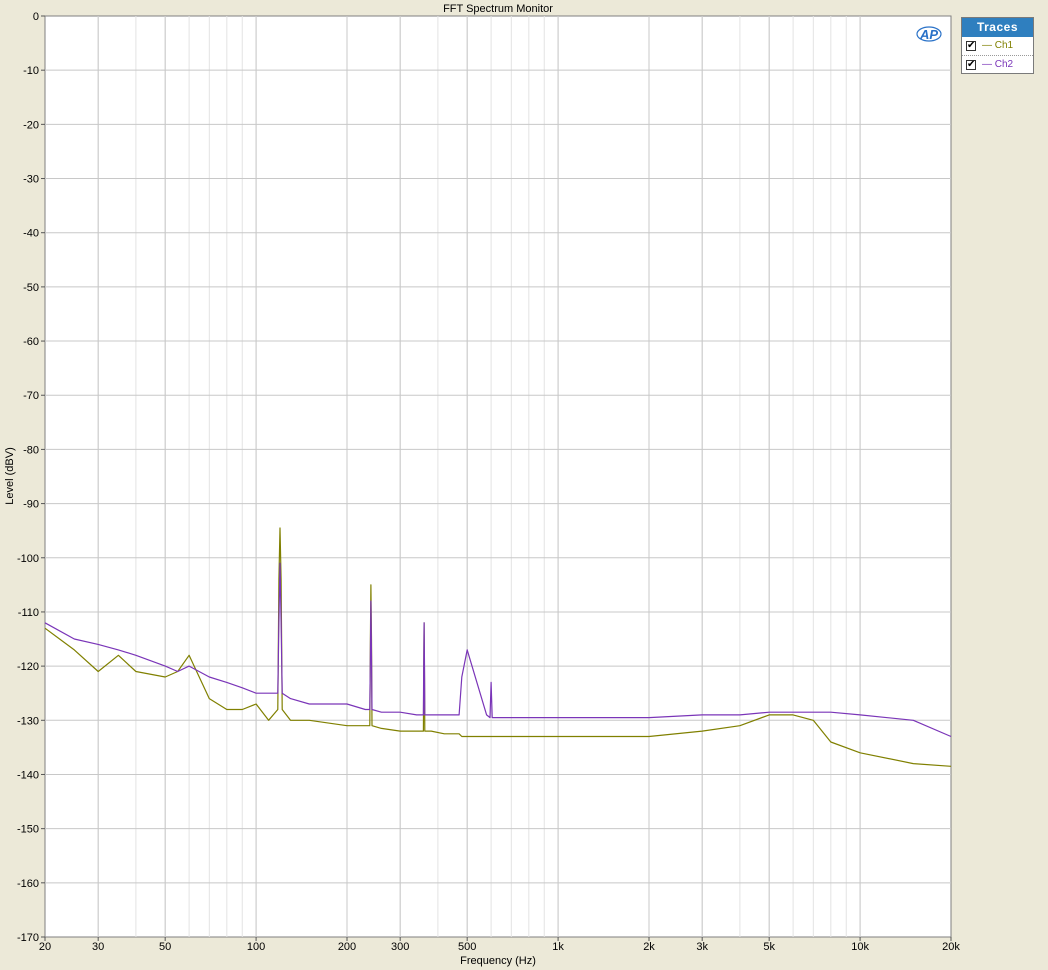 This screenshot has width=1048, height=970. Describe the element at coordinates (971, 65) in the screenshot. I see `ch2-visibility-checkbox: ✔` at that location.